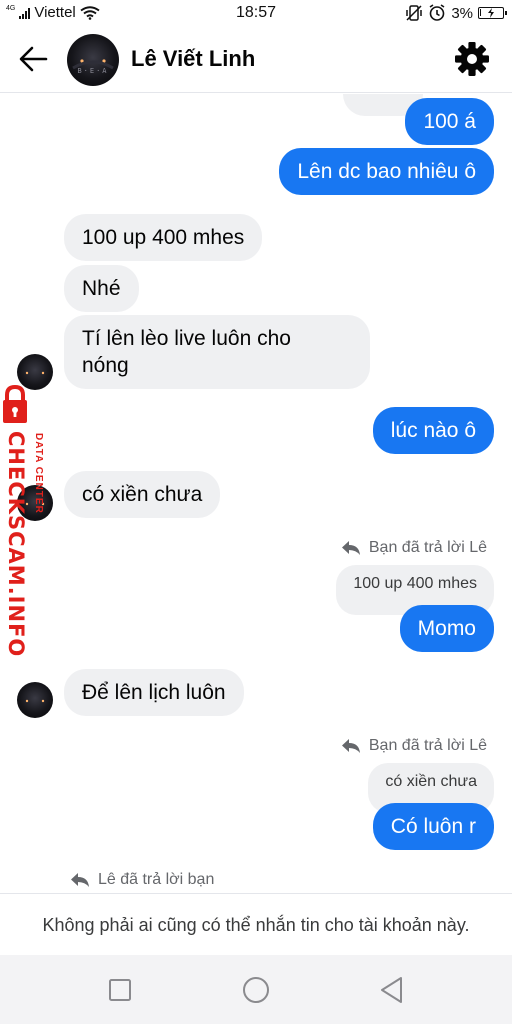 This screenshot has width=512, height=1024. I want to click on vibrate-icon, so click(414, 13).